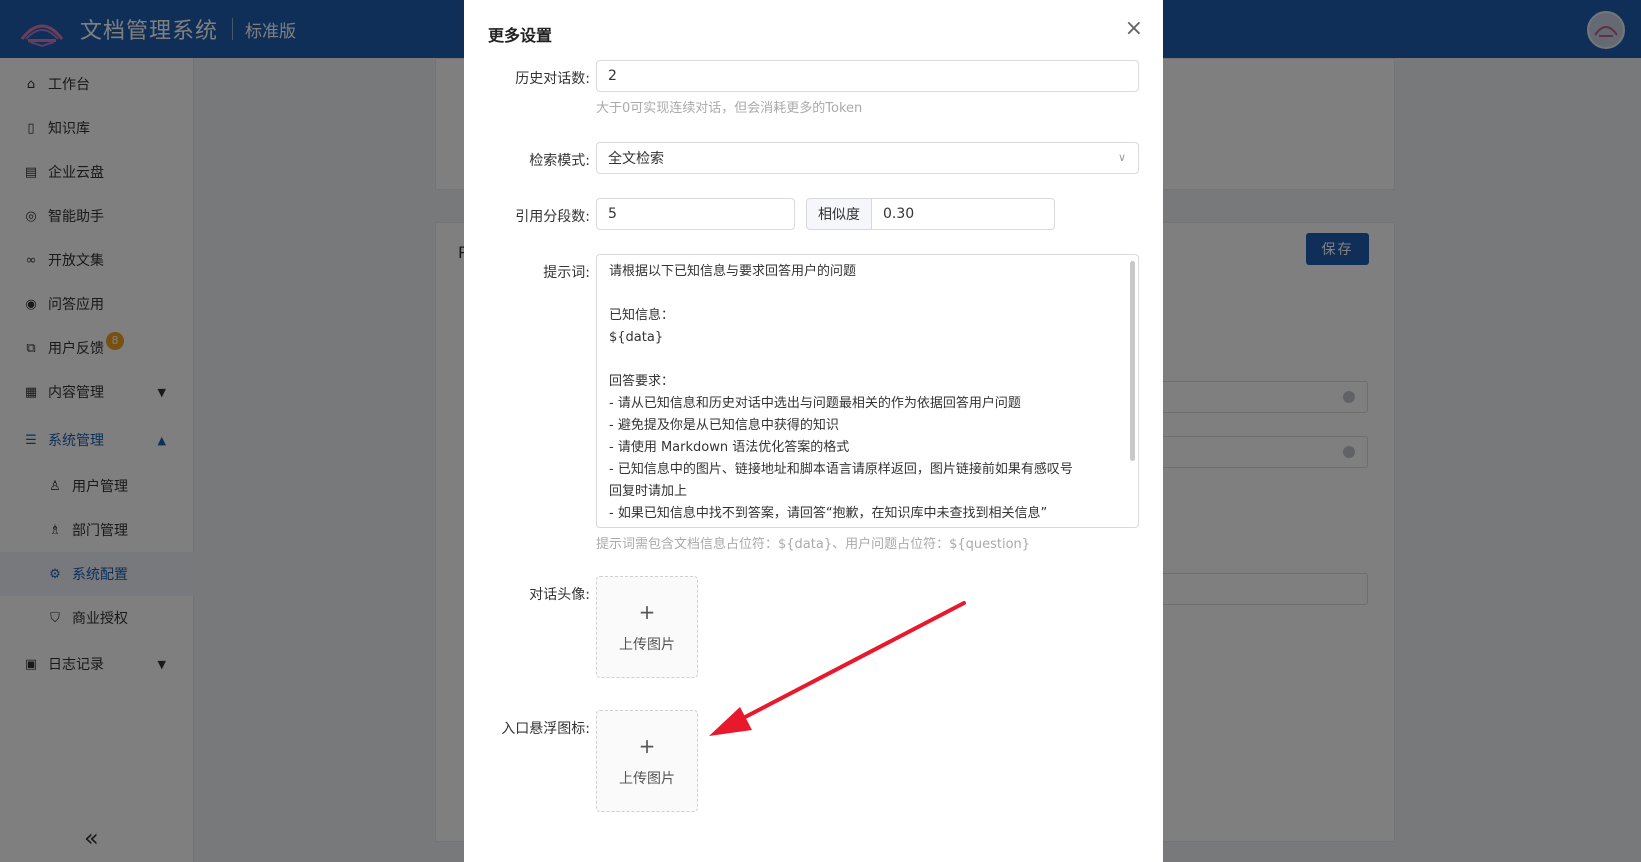 Image resolution: width=1641 pixels, height=862 pixels. Describe the element at coordinates (837, 668) in the screenshot. I see `annotation-arrow-icon` at that location.